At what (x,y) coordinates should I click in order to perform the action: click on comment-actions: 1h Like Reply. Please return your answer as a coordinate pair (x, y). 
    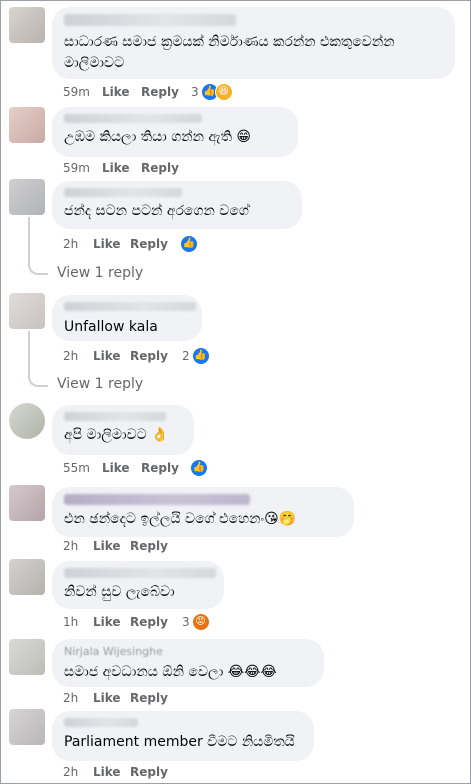
    Looking at the image, I should click on (163, 625).